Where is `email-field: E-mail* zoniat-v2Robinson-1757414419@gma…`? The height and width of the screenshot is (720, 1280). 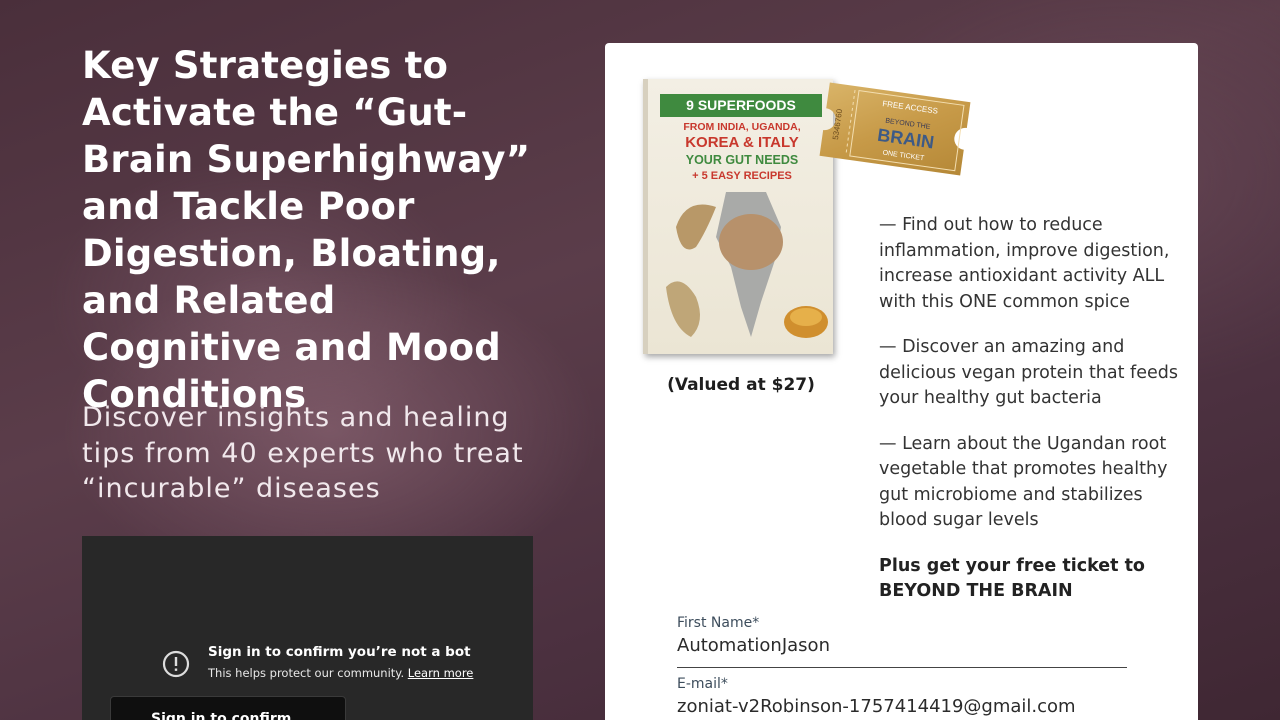 email-field: E-mail* zoniat-v2Robinson-1757414419@gma… is located at coordinates (902, 696).